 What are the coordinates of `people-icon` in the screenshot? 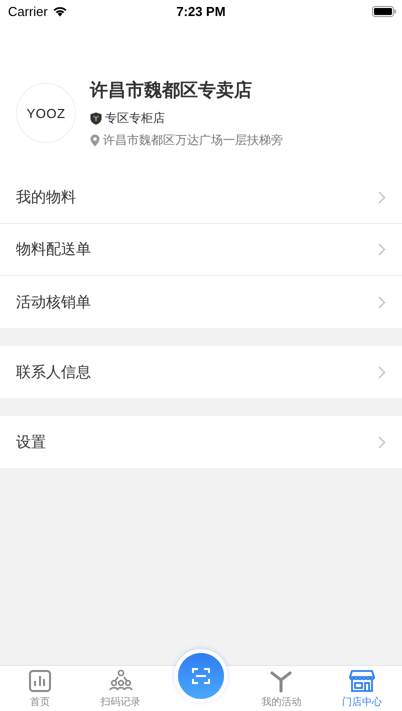 It's located at (120, 681).